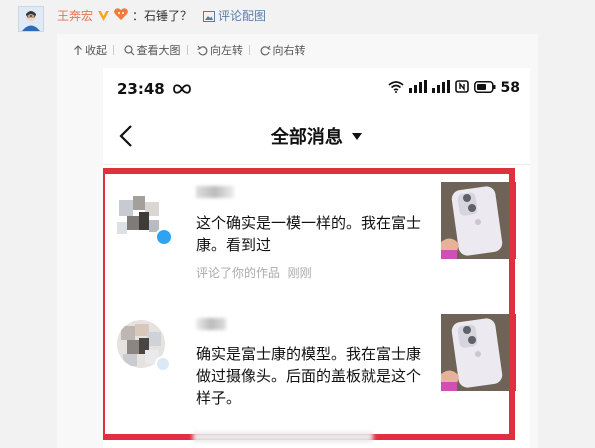 This screenshot has width=595, height=448. I want to click on rotate-left-icon, so click(202, 50).